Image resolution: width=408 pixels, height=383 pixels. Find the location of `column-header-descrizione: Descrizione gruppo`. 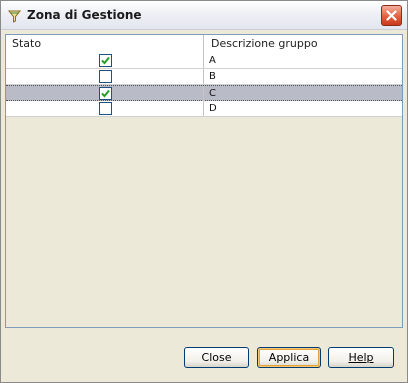

column-header-descrizione: Descrizione gruppo is located at coordinates (303, 44).